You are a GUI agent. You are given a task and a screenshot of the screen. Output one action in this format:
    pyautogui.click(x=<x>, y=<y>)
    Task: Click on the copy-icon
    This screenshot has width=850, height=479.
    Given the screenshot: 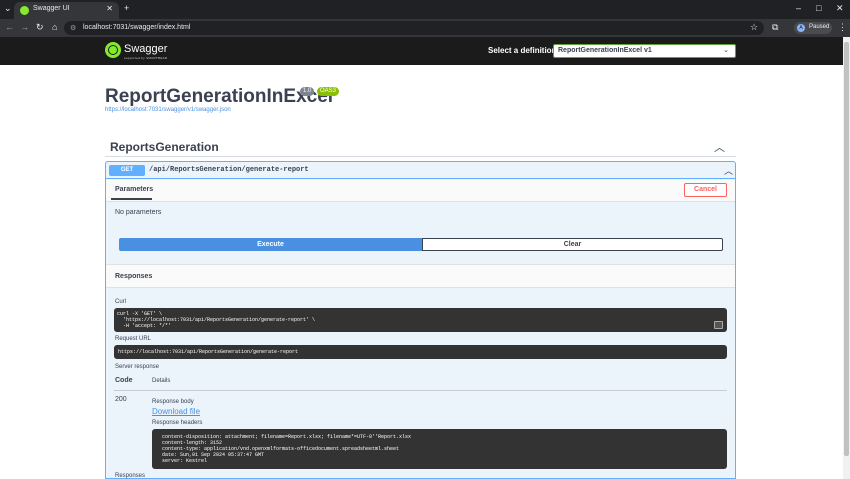 What is the action you would take?
    pyautogui.click(x=718, y=325)
    